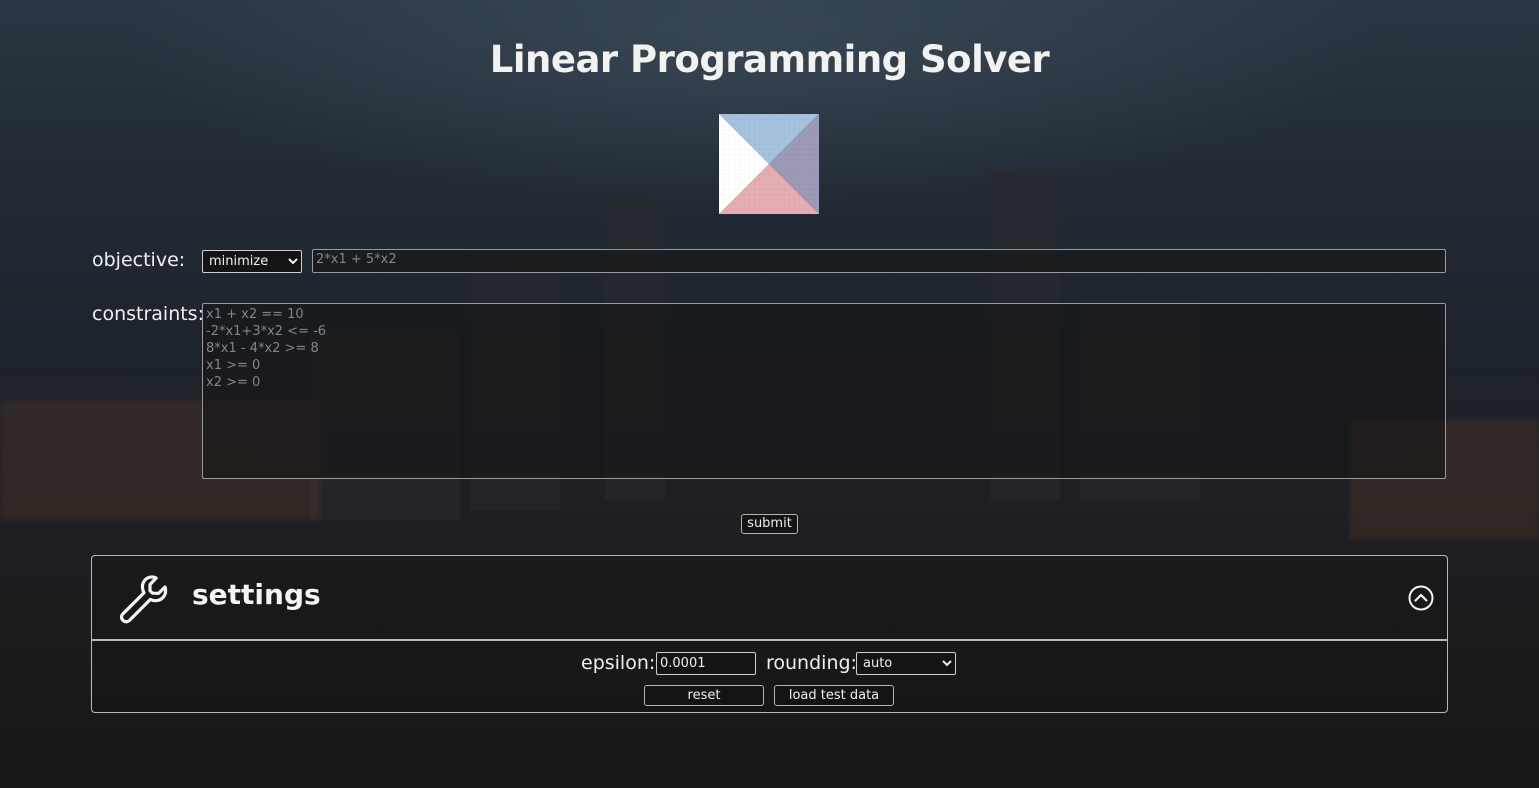  I want to click on submit-button: submit, so click(769, 524).